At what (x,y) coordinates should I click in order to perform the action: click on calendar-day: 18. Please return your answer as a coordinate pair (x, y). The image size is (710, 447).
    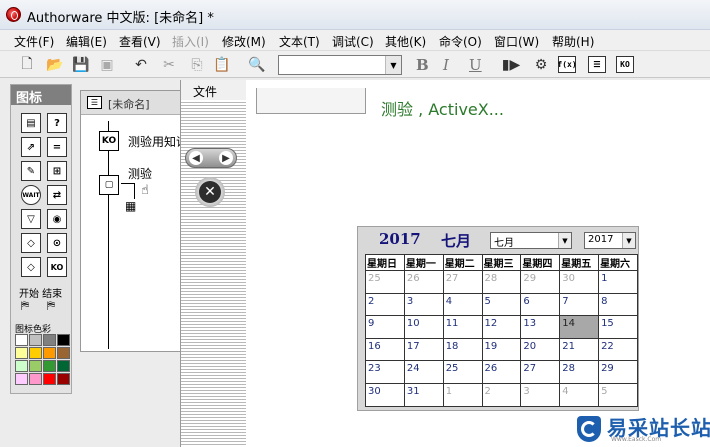
    Looking at the image, I should click on (462, 349).